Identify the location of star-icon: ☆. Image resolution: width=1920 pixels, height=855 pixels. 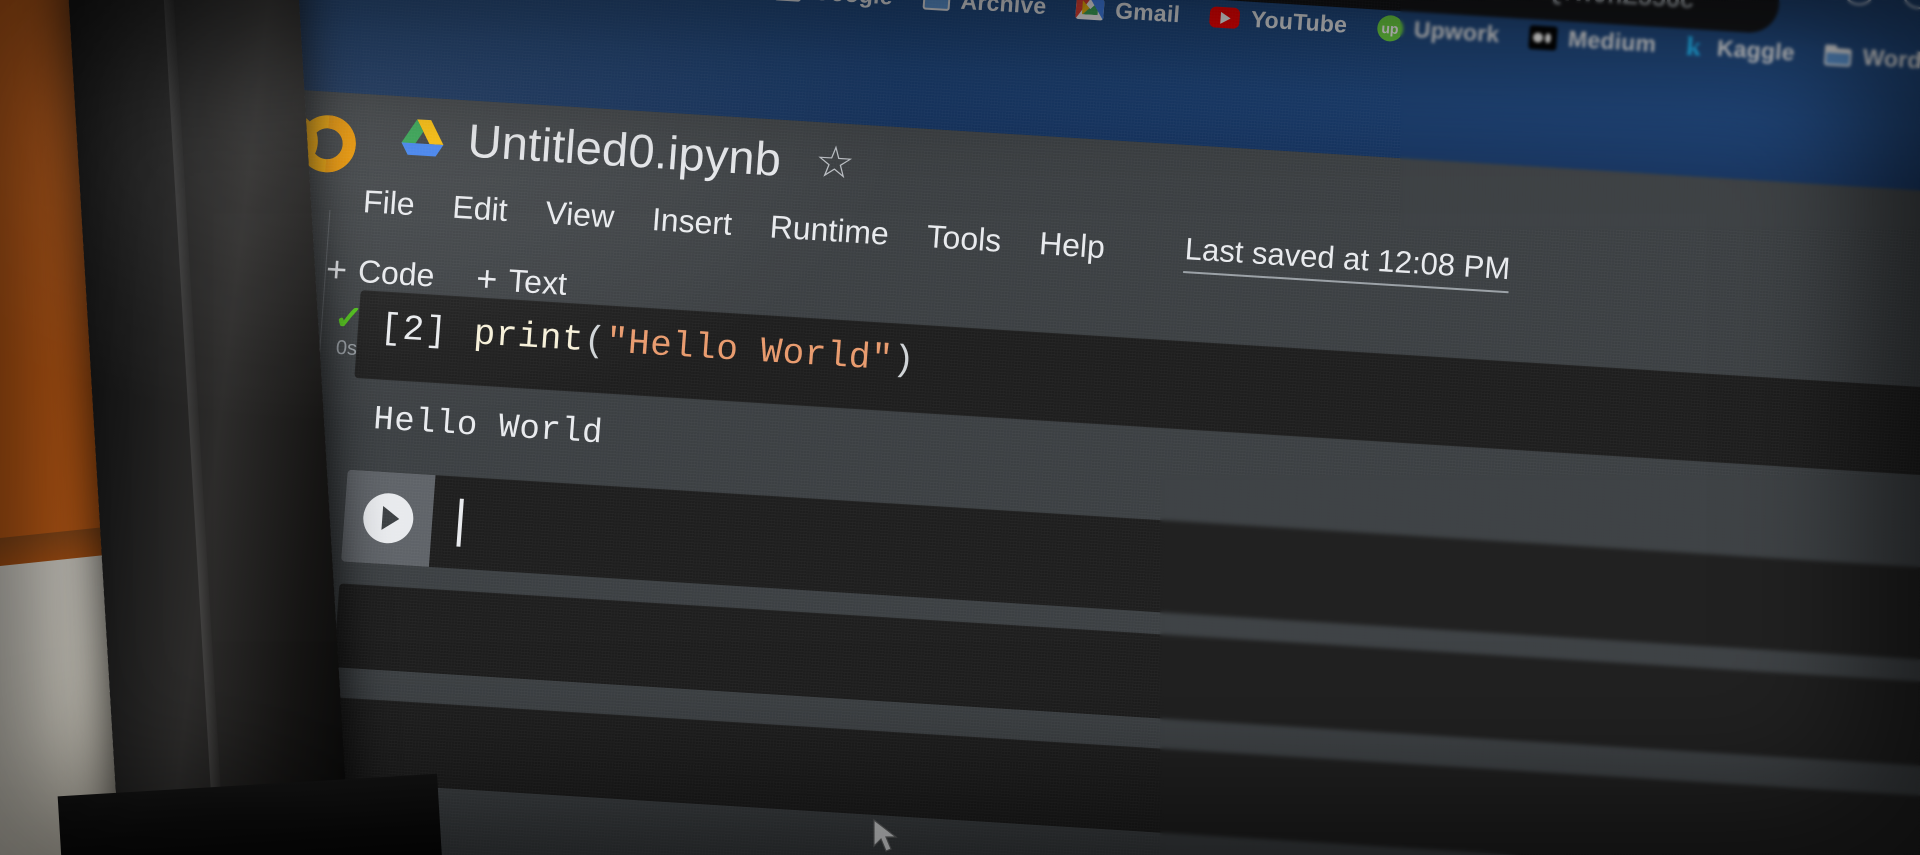
(834, 162).